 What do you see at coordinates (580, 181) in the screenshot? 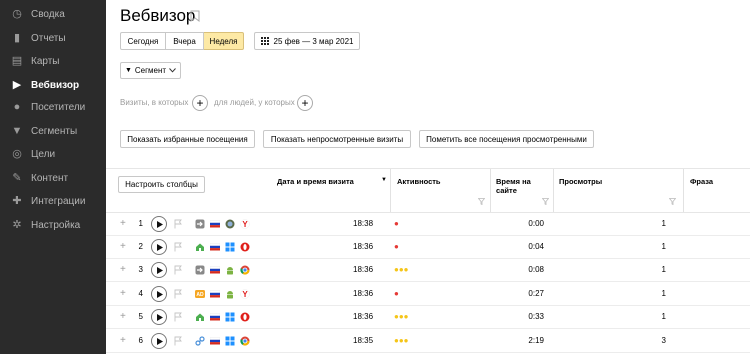
I see `column-header-views: Просмотры` at bounding box center [580, 181].